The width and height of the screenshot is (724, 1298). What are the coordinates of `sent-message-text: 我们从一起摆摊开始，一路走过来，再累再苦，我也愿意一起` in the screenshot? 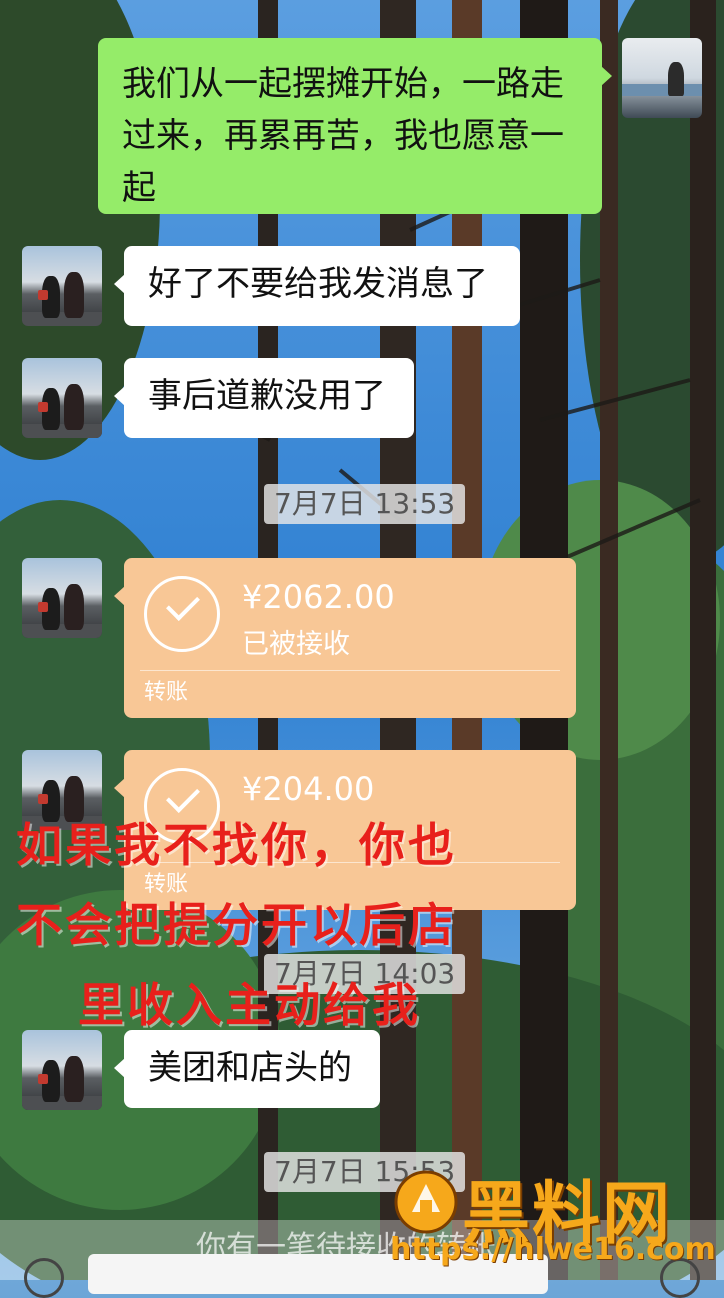 It's located at (343, 136).